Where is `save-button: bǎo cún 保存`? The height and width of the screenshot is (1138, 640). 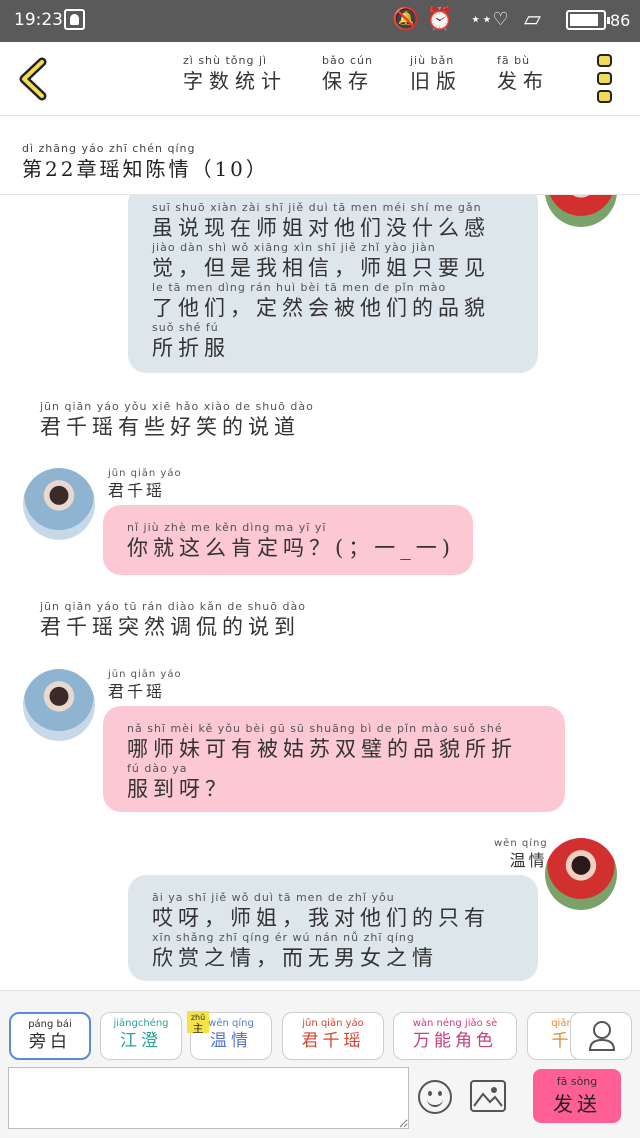
save-button: bǎo cún 保存 is located at coordinates (348, 79).